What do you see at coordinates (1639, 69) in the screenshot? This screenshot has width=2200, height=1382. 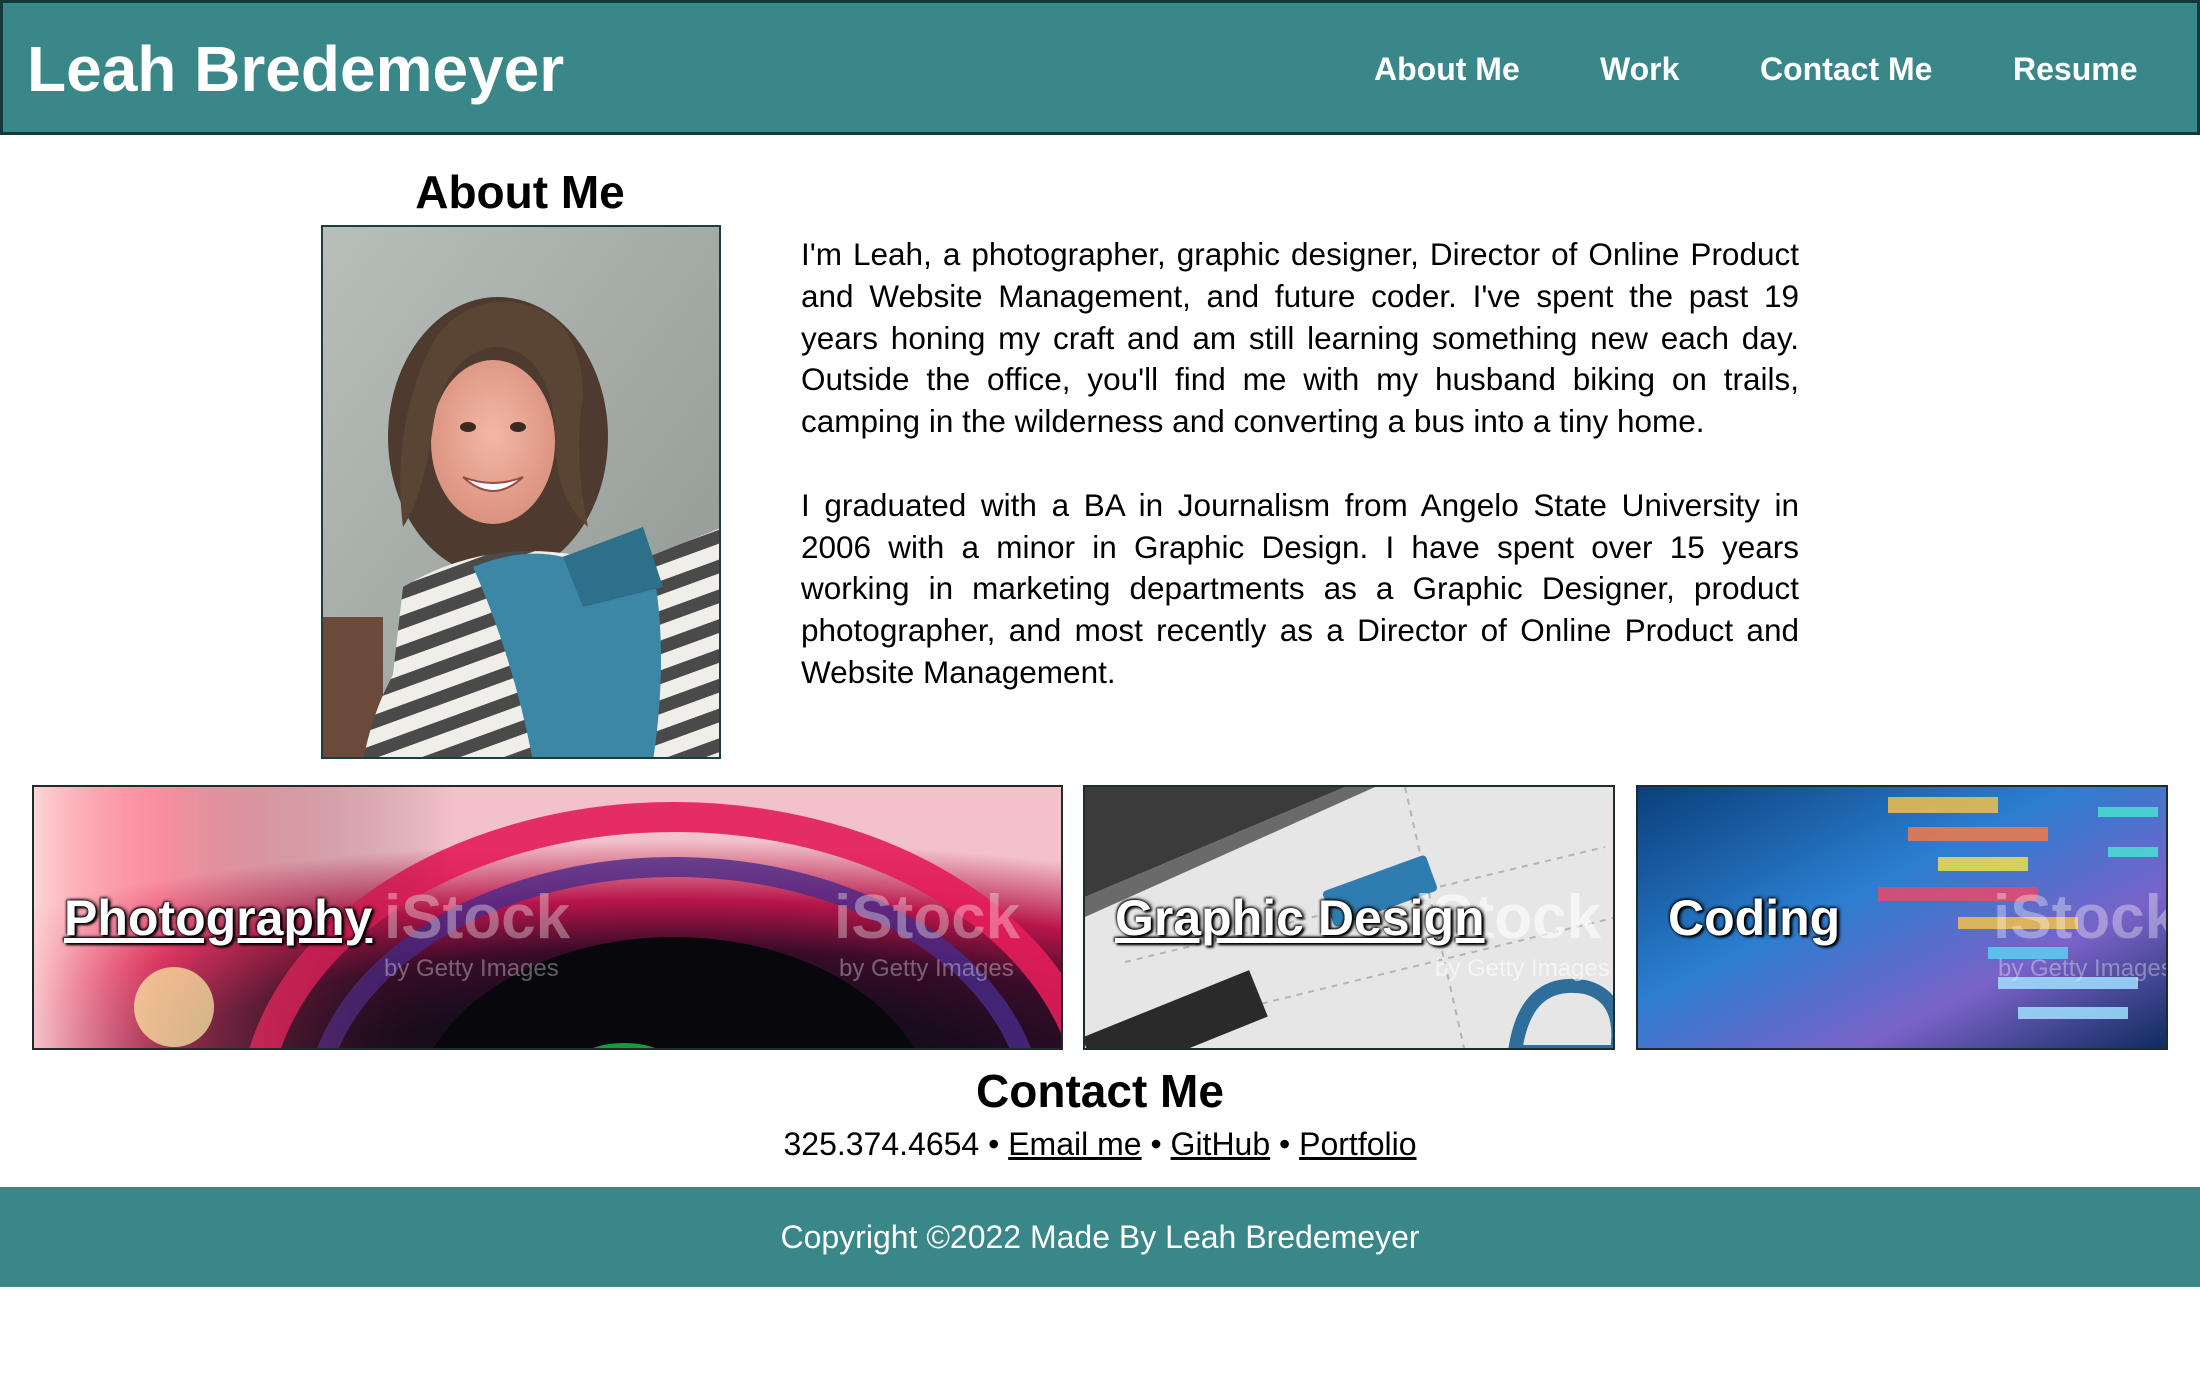 I see `nav-link-work: Work` at bounding box center [1639, 69].